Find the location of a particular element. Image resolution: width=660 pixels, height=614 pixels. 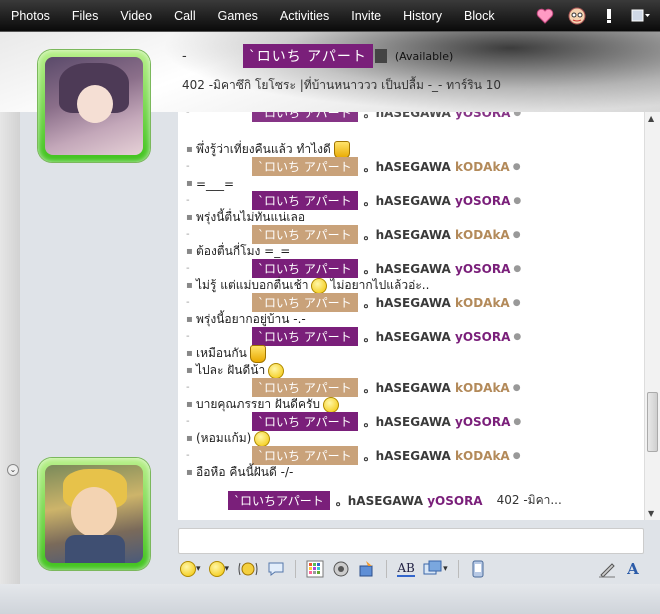

scroll-up-icon: ▲ is located at coordinates (651, 118).